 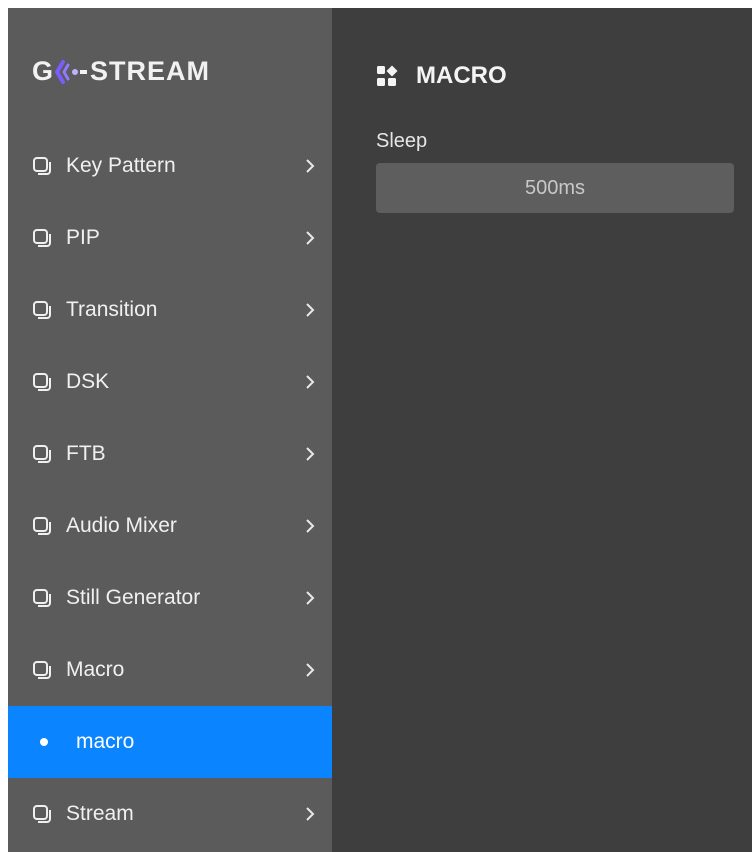 I want to click on sleep-label: Sleep, so click(x=402, y=141).